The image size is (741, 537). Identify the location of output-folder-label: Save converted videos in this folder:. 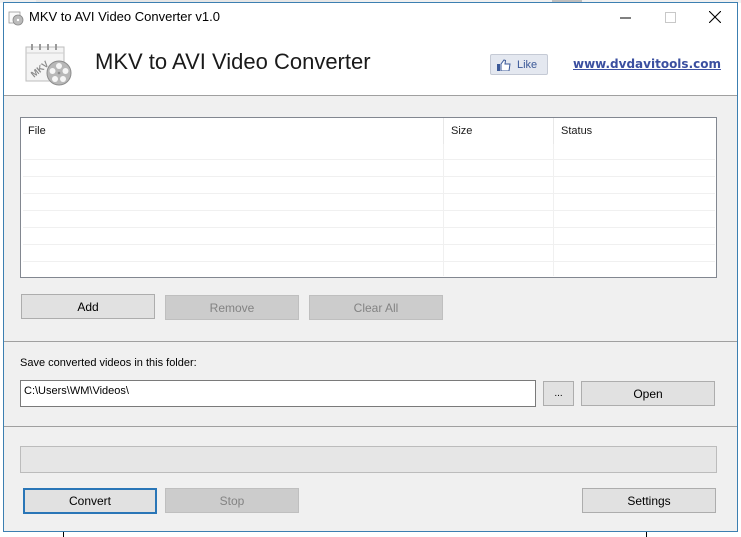
(108, 363).